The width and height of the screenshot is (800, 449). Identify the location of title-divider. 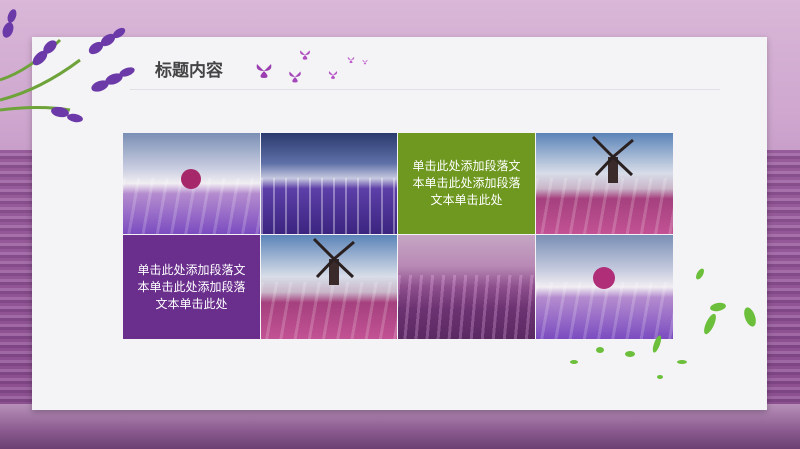
(425, 89).